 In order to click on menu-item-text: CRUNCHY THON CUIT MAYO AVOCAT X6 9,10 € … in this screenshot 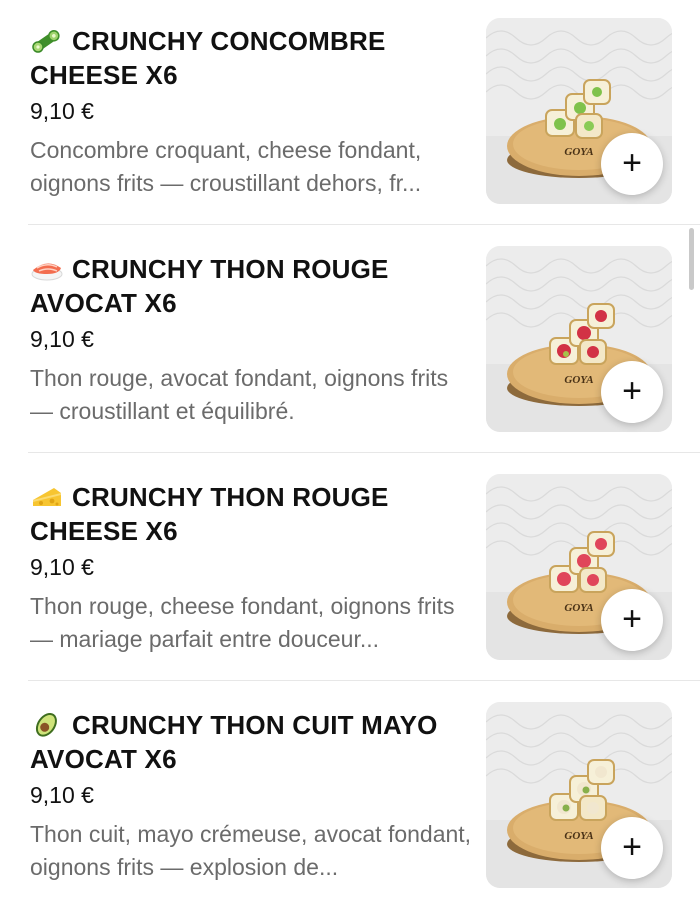, I will do `click(252, 796)`.